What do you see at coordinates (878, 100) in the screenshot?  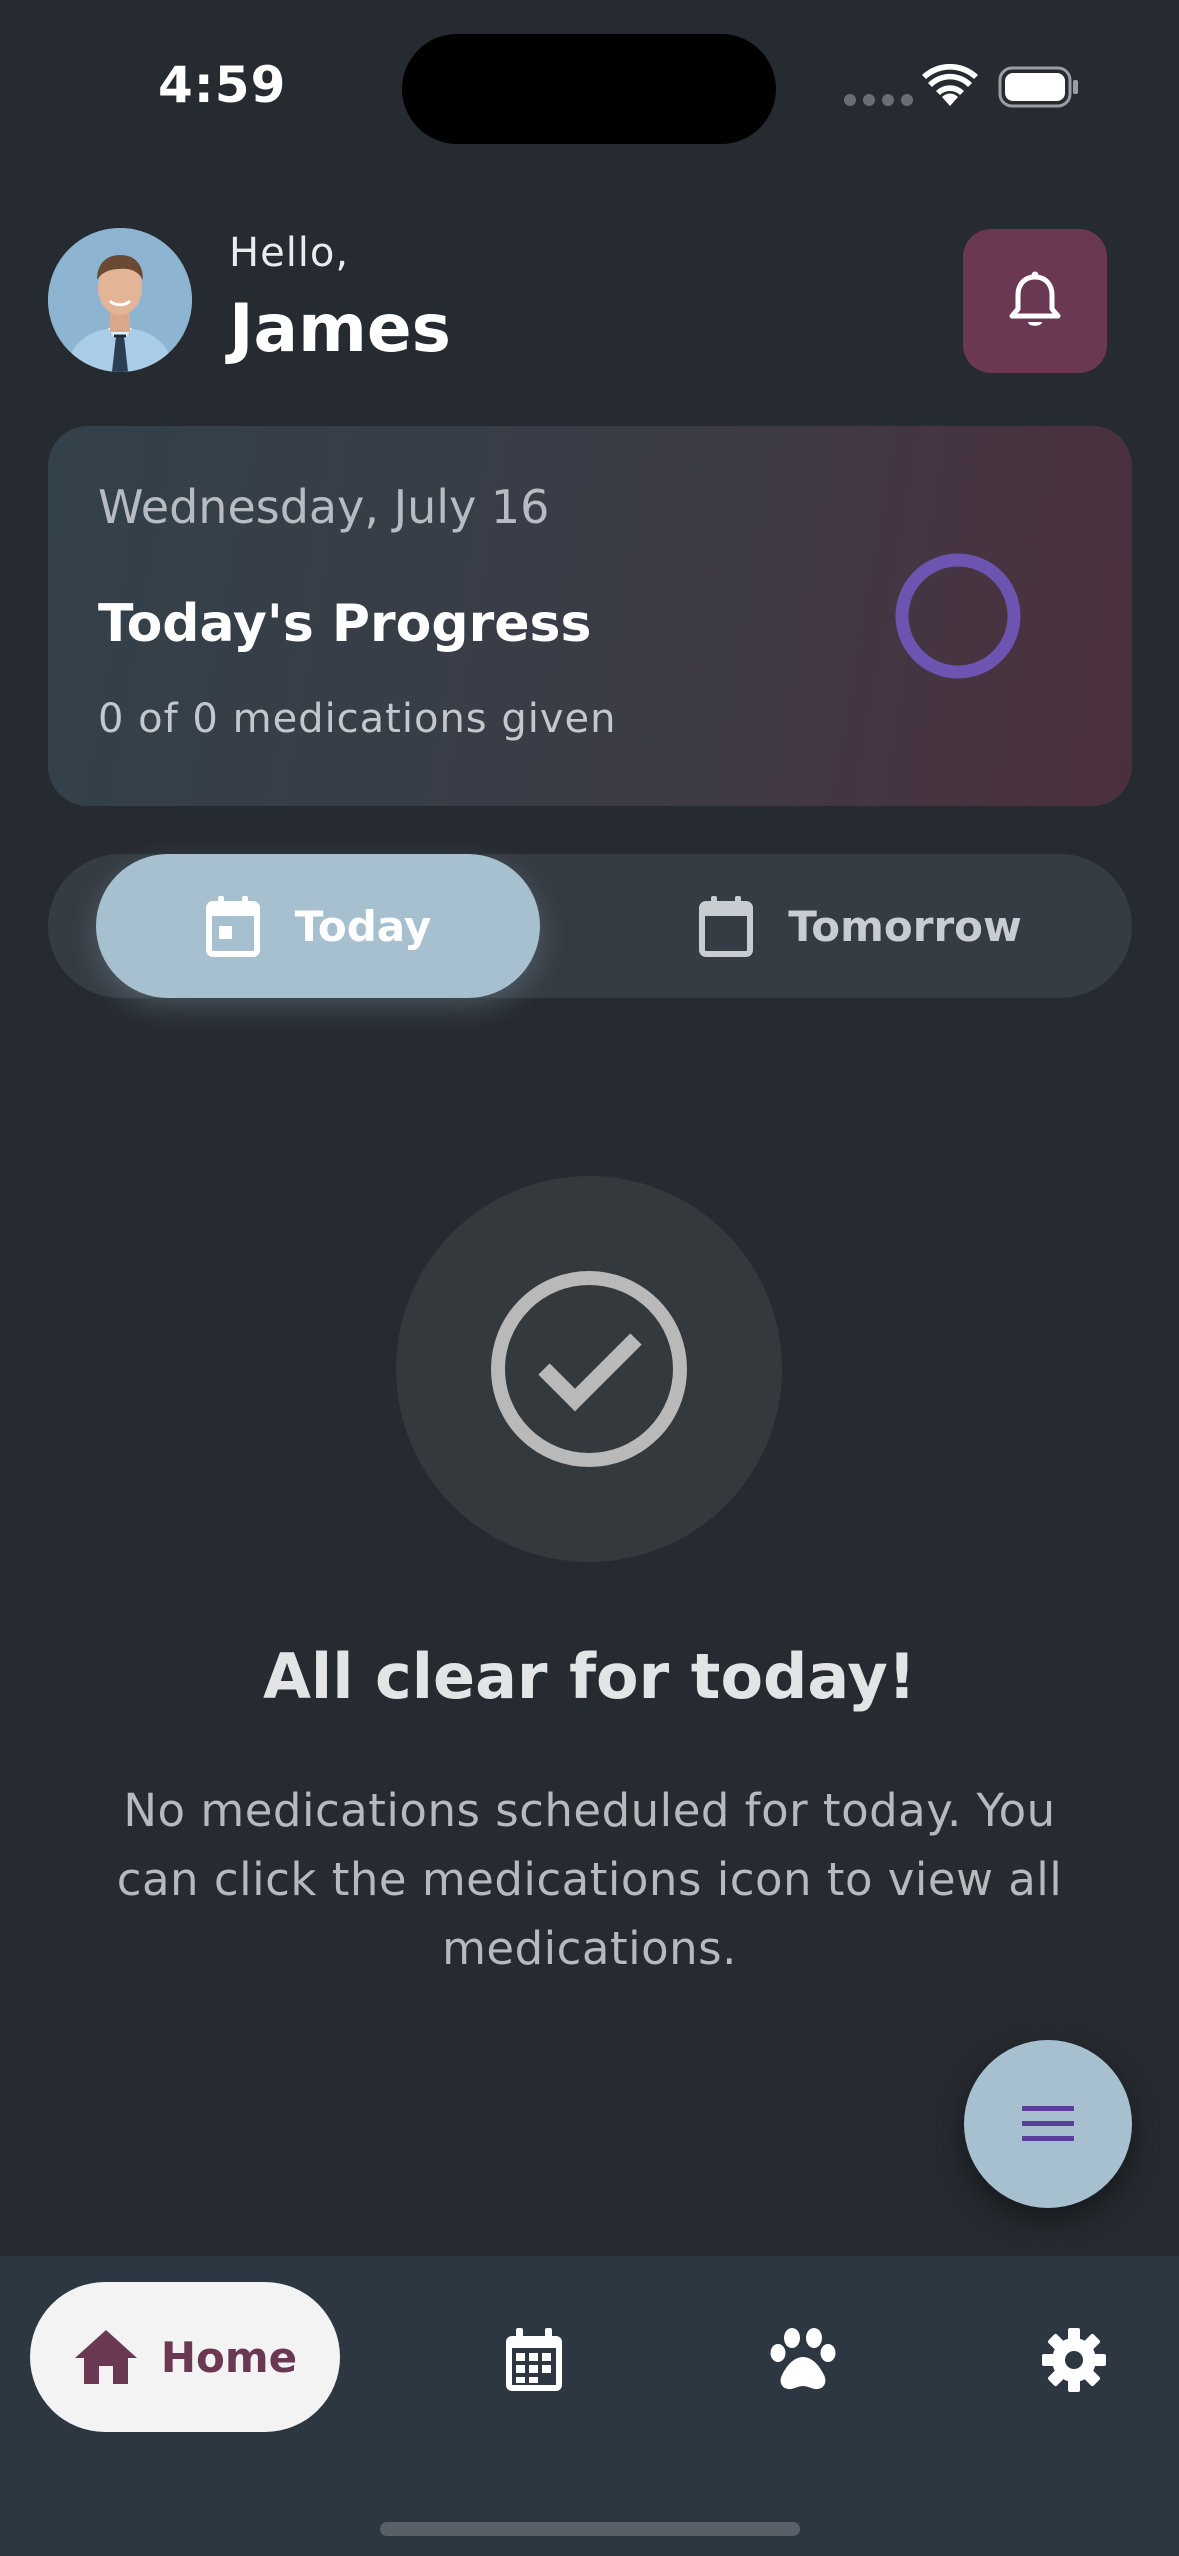 I see `cellular-signal-icon` at bounding box center [878, 100].